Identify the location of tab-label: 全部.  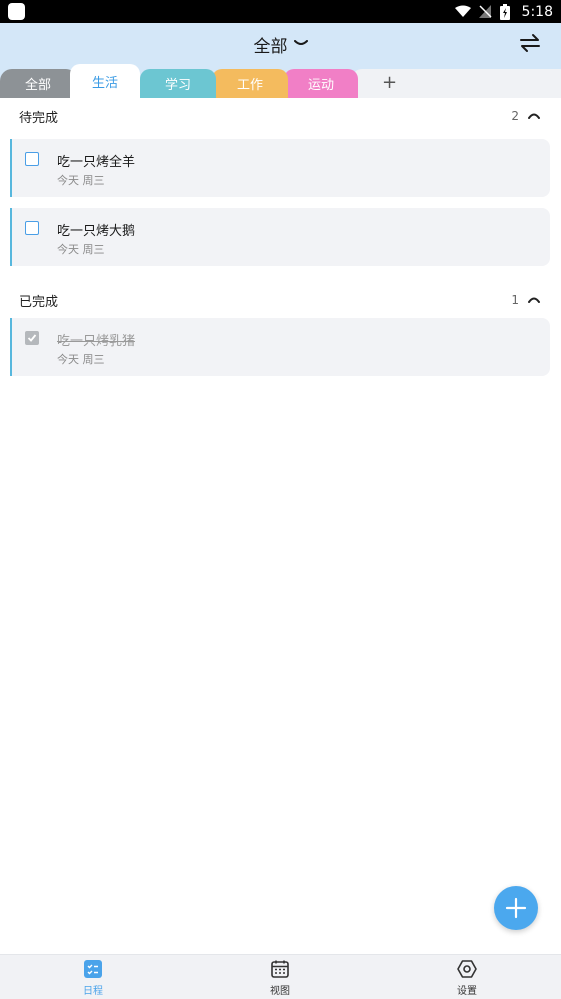
(37, 85).